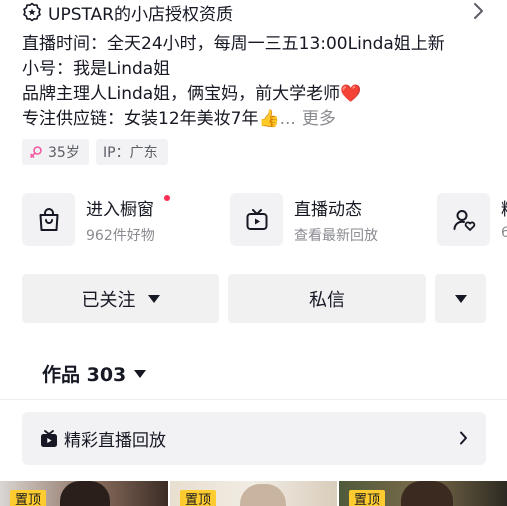 The width and height of the screenshot is (507, 506). What do you see at coordinates (254, 438) in the screenshot?
I see `live-replay-banner: 精彩直播回放` at bounding box center [254, 438].